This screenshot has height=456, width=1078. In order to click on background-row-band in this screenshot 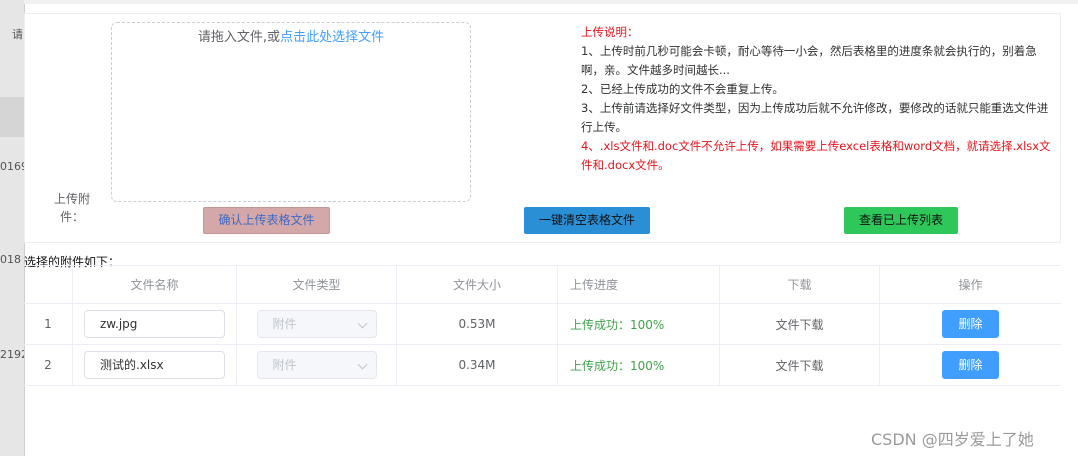, I will do `click(12, 117)`.